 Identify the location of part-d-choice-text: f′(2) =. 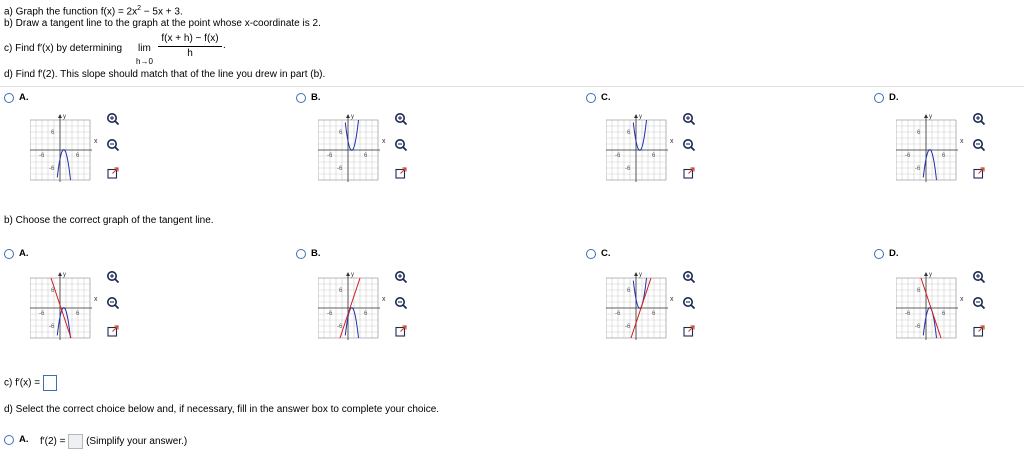
(53, 442).